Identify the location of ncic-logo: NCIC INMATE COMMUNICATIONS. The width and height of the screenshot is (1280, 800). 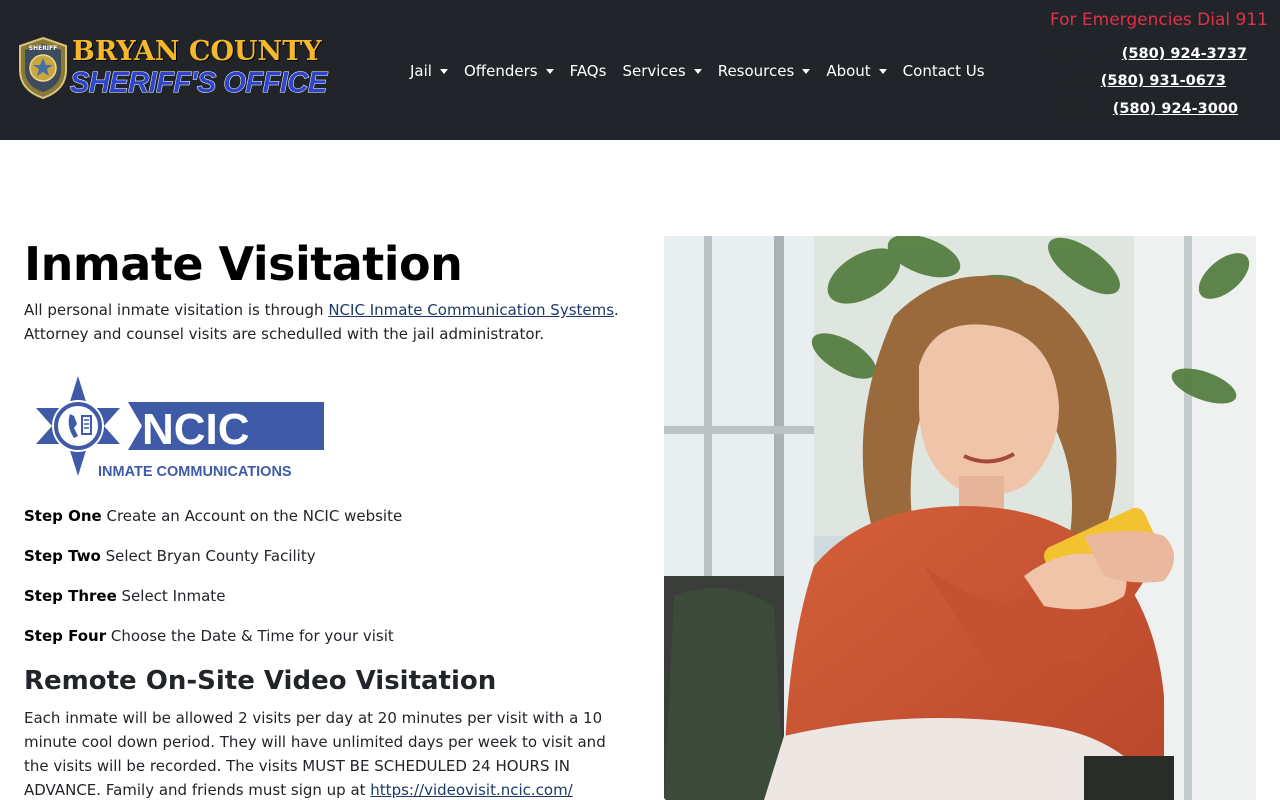
(180, 428).